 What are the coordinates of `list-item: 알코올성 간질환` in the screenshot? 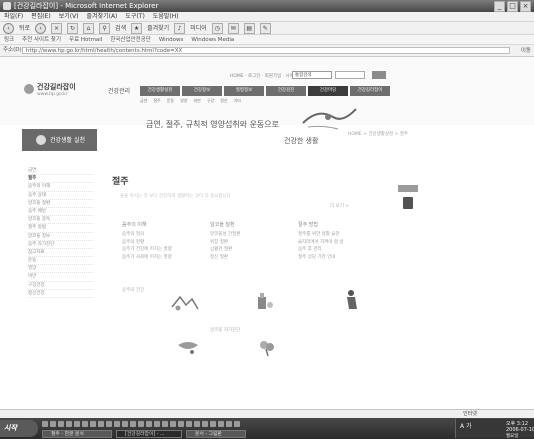 It's located at (225, 235).